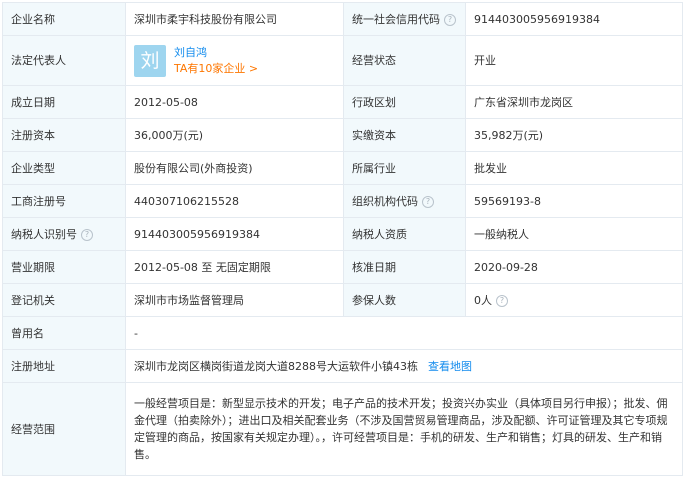  What do you see at coordinates (574, 135) in the screenshot?
I see `paid-capital-value: 35,982万(元)` at bounding box center [574, 135].